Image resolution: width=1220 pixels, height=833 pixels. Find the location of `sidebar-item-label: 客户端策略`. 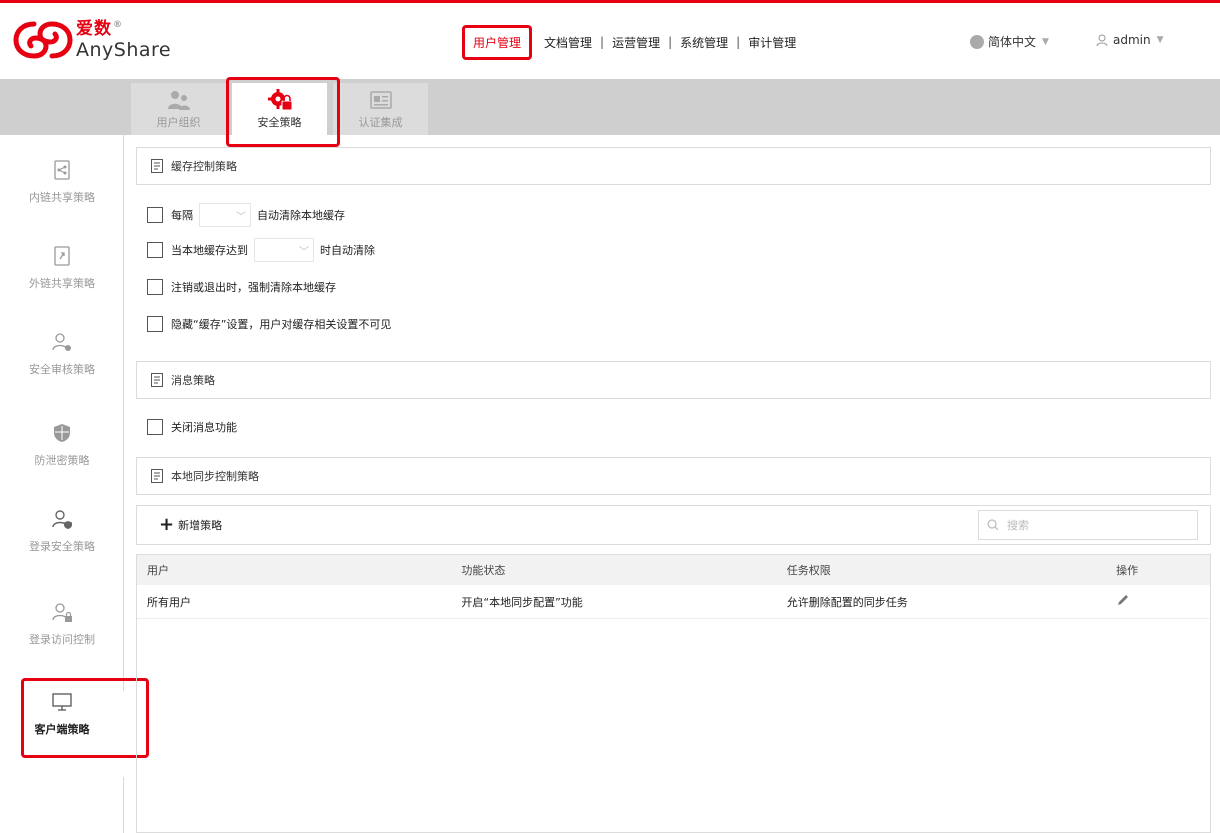

sidebar-item-label: 客户端策略 is located at coordinates (62, 729).